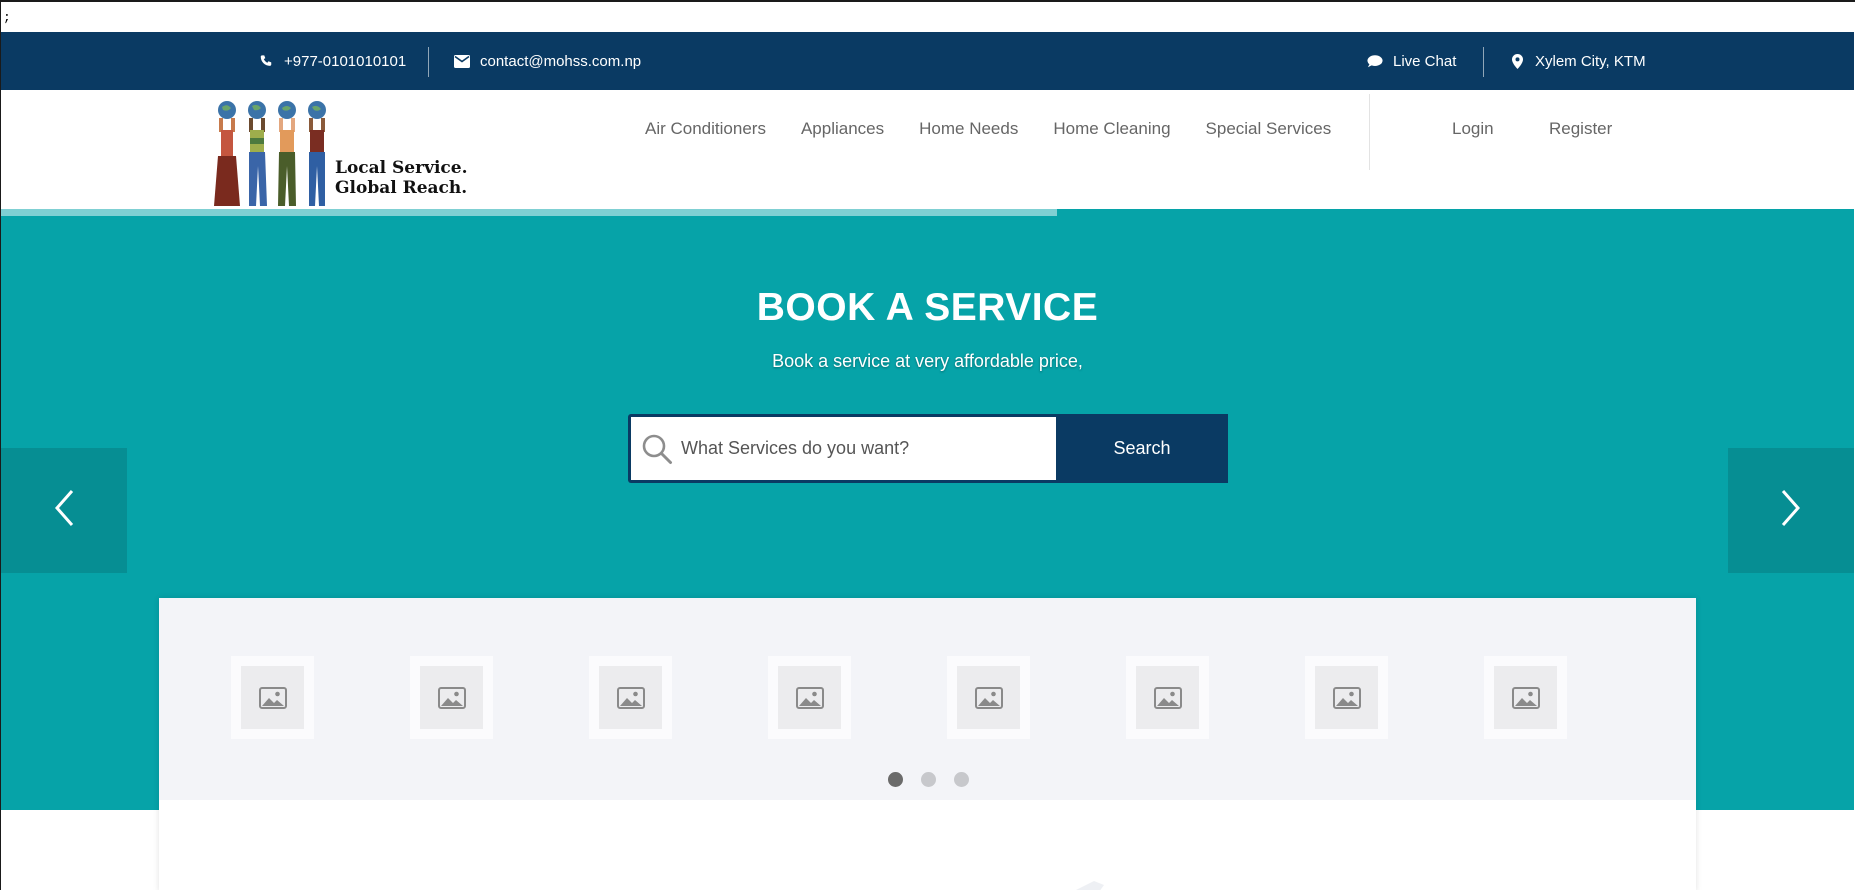  I want to click on email-address: contact@mohss.com.np, so click(561, 61).